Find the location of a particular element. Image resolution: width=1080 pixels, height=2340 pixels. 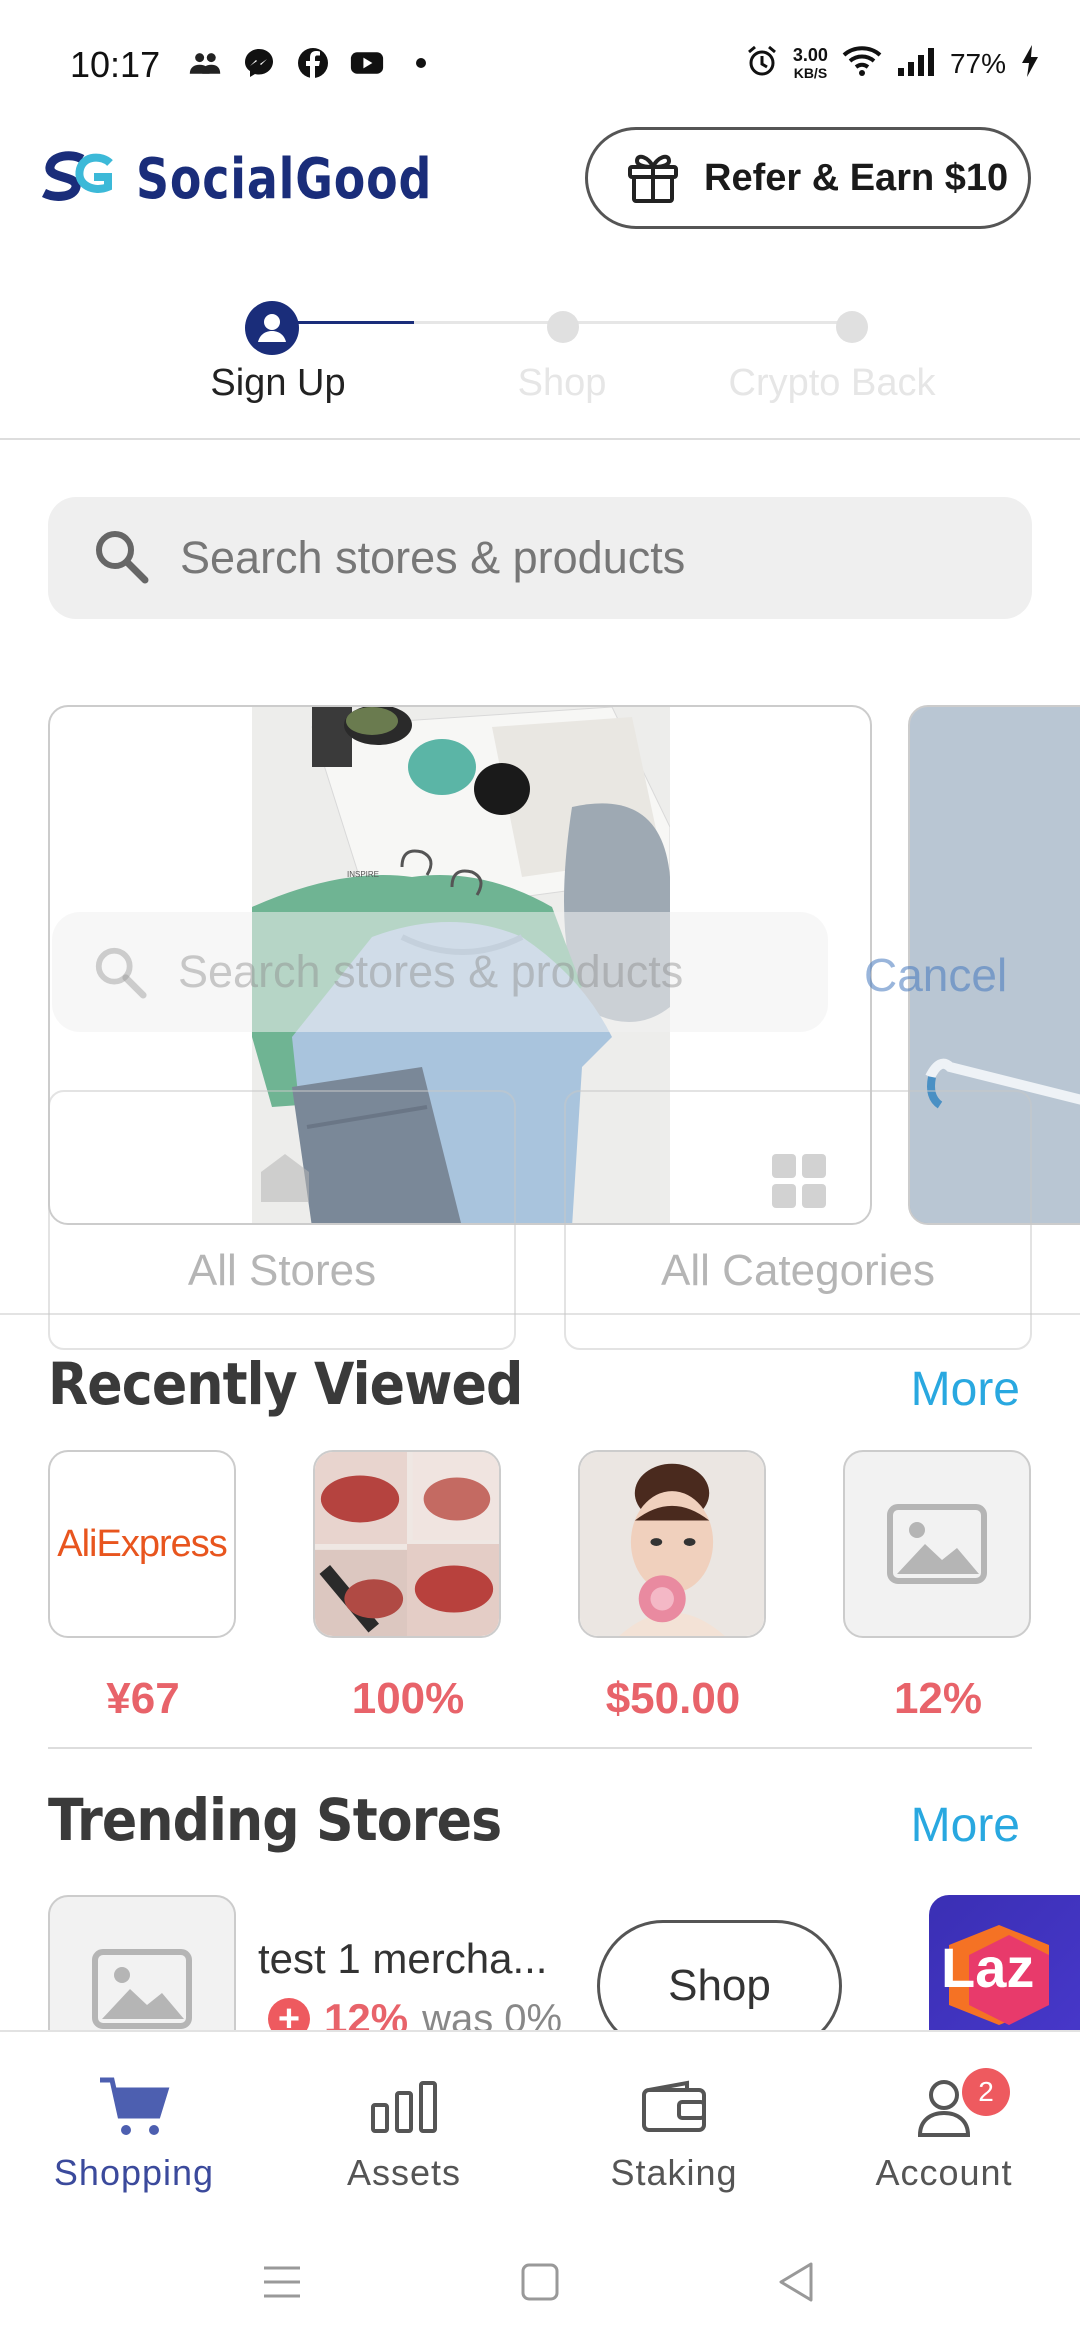

home-icon is located at coordinates (540, 2282).